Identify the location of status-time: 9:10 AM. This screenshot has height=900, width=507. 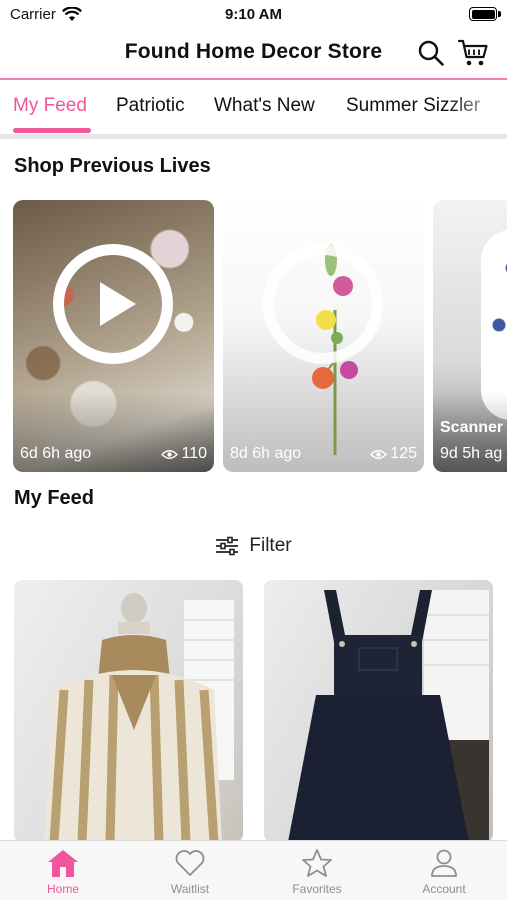
(253, 14).